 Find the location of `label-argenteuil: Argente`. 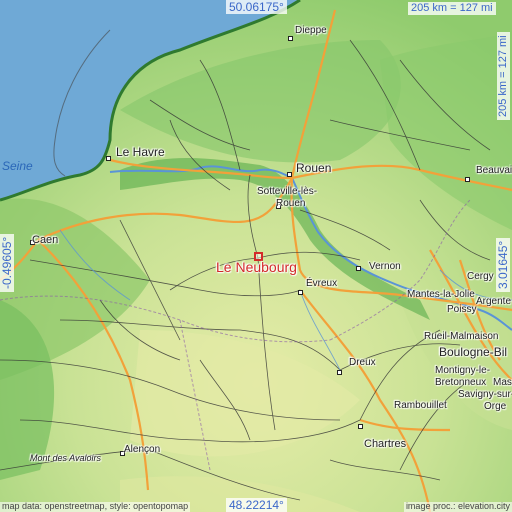

label-argenteuil: Argente is located at coordinates (494, 301).